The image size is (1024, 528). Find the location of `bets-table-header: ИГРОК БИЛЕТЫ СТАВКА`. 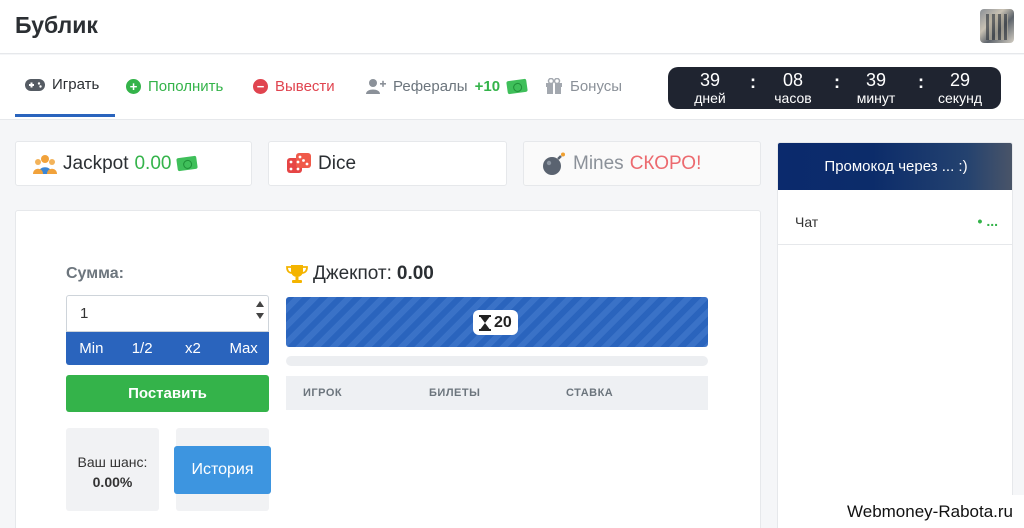

bets-table-header: ИГРОК БИЛЕТЫ СТАВКА is located at coordinates (497, 393).